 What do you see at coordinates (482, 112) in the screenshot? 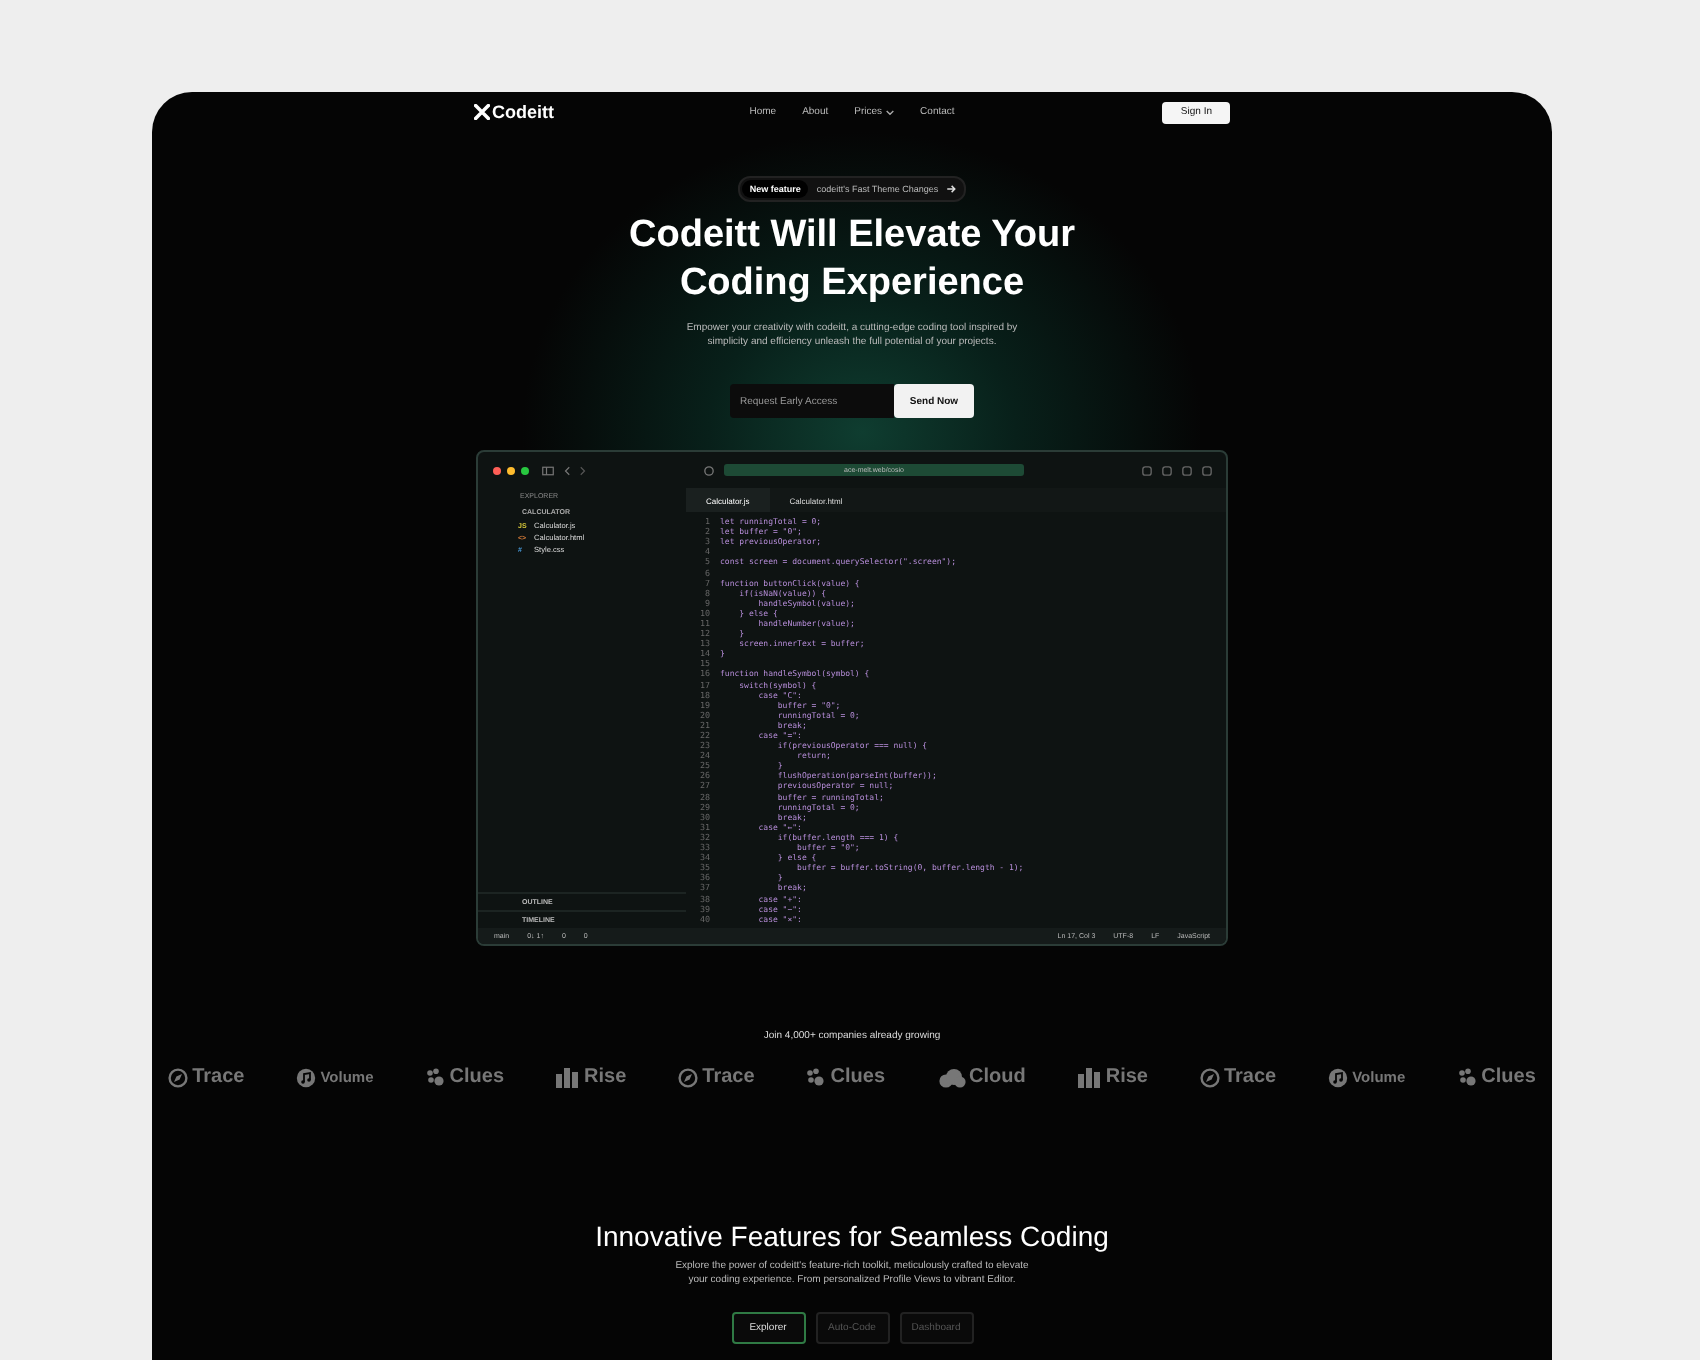
I see `x-logo-icon` at bounding box center [482, 112].